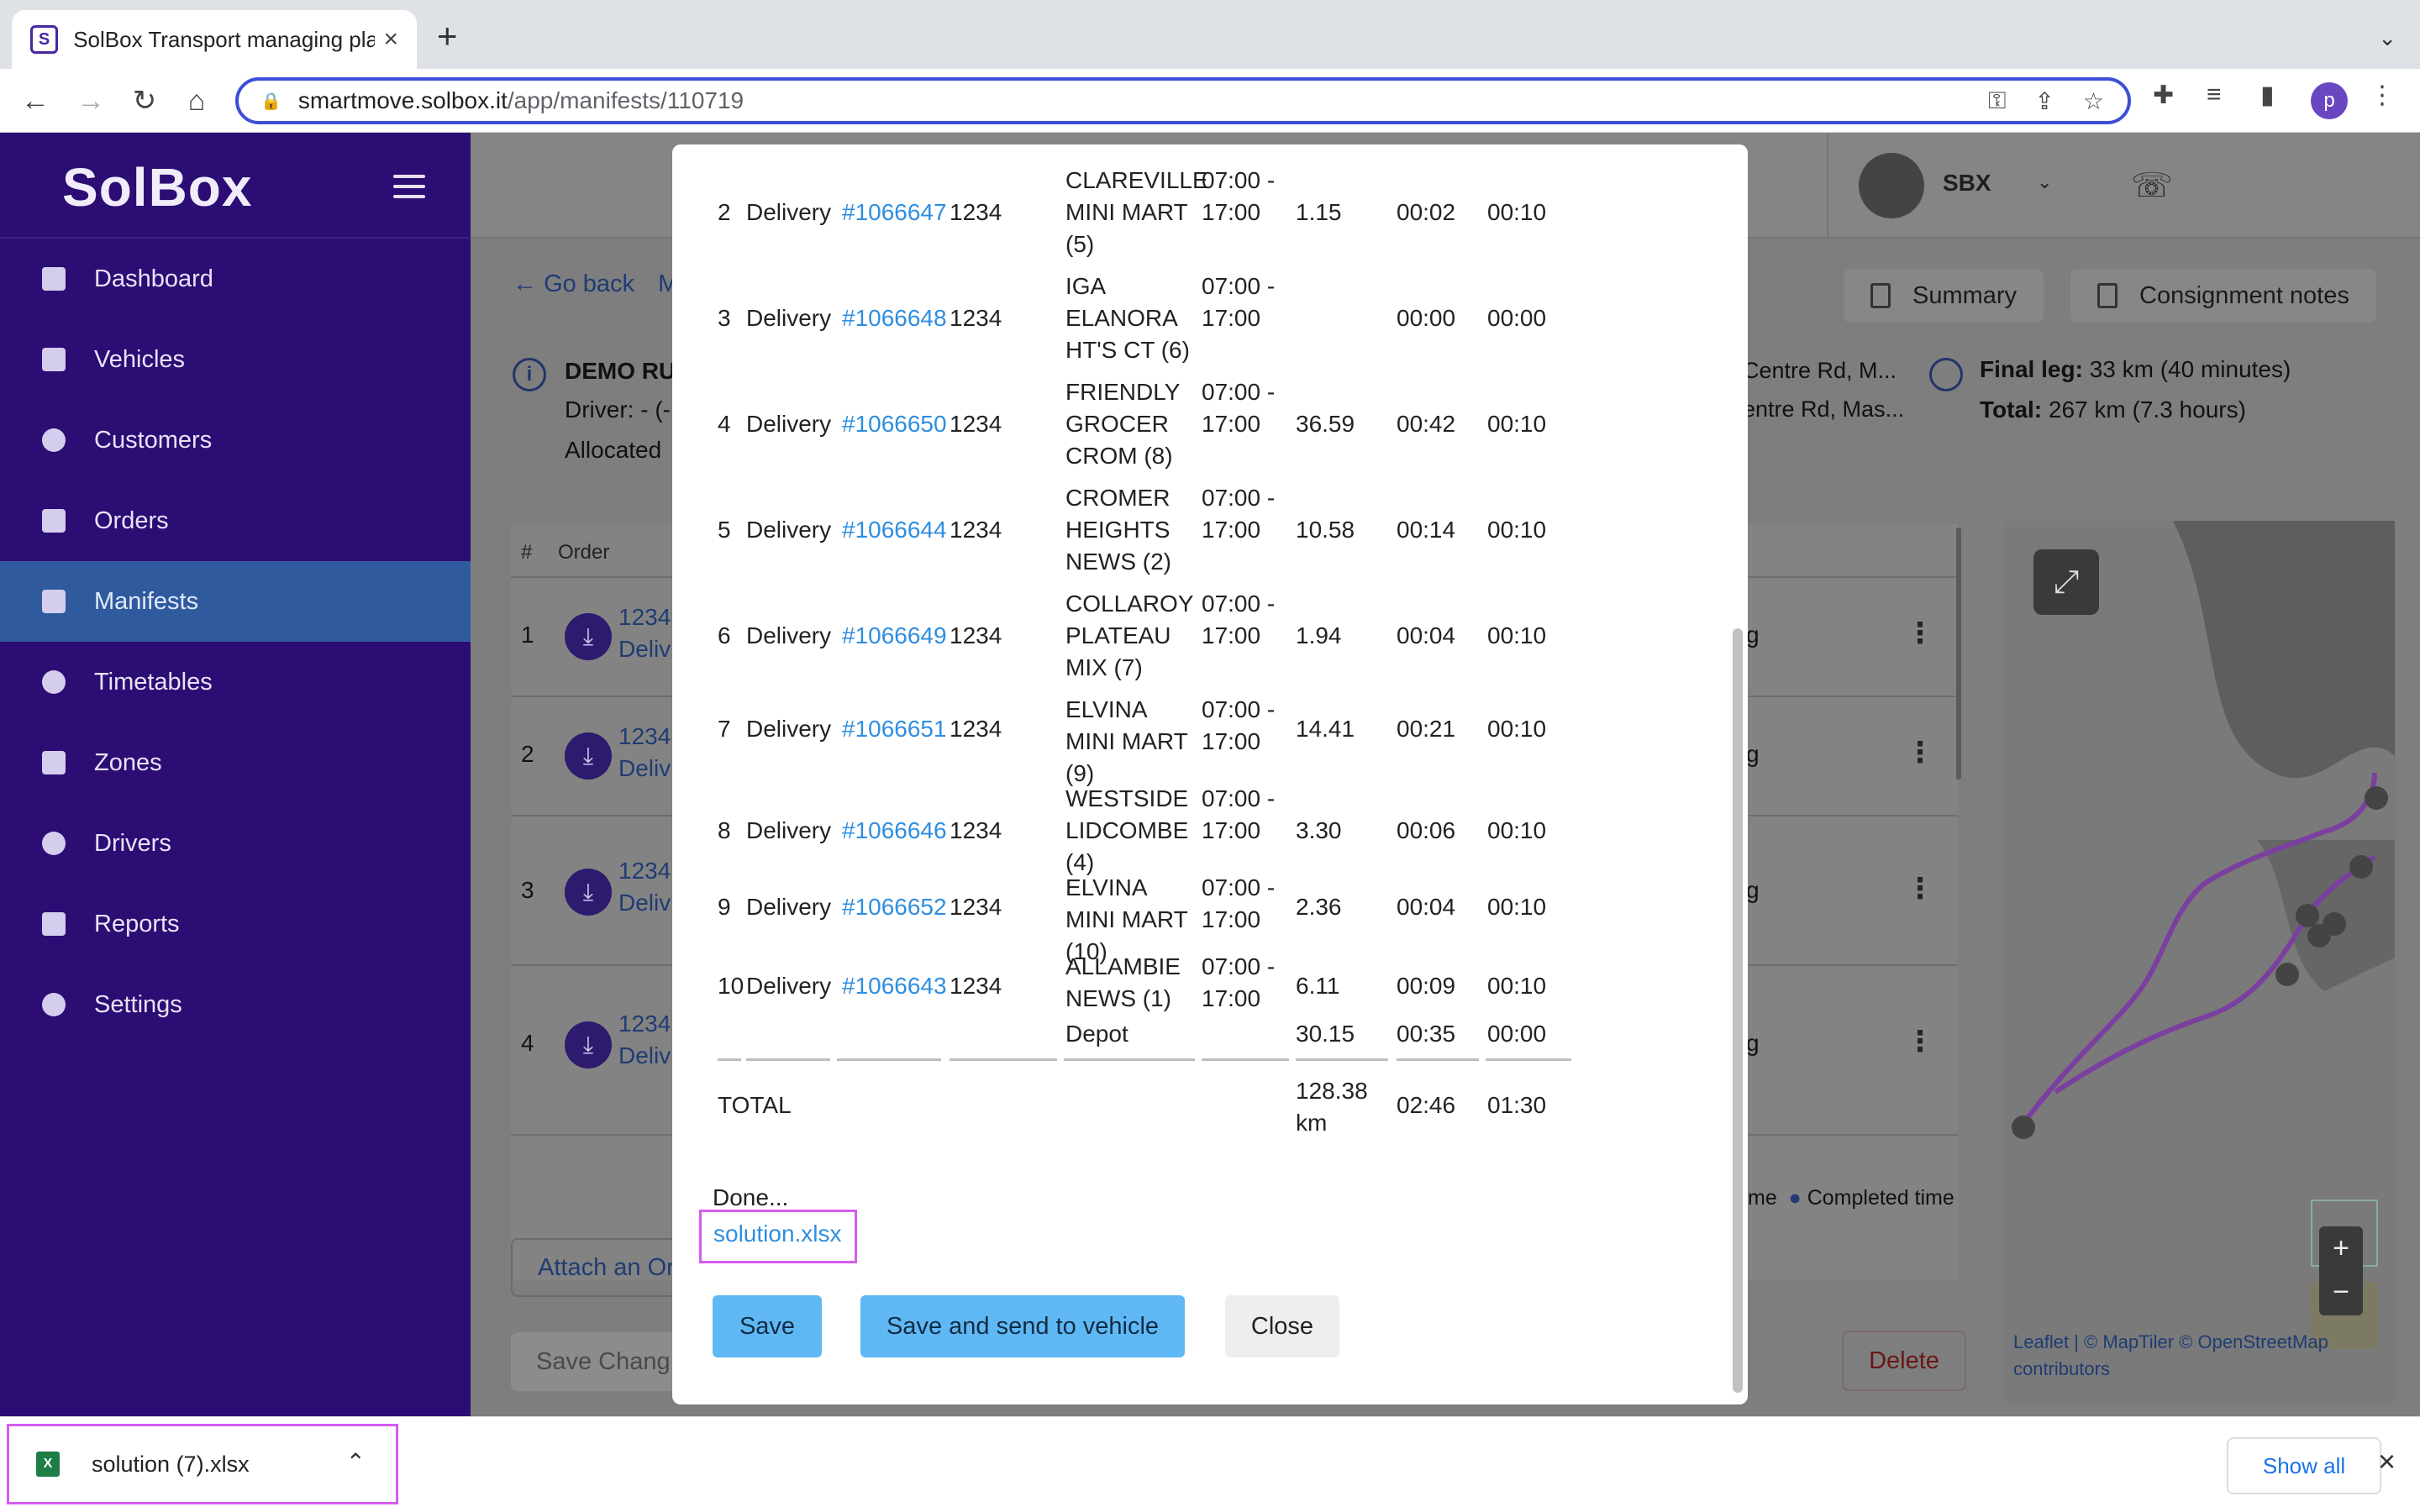 Image resolution: width=2420 pixels, height=1512 pixels. I want to click on save-and-send-button: Save and send to vehicle, so click(1022, 1326).